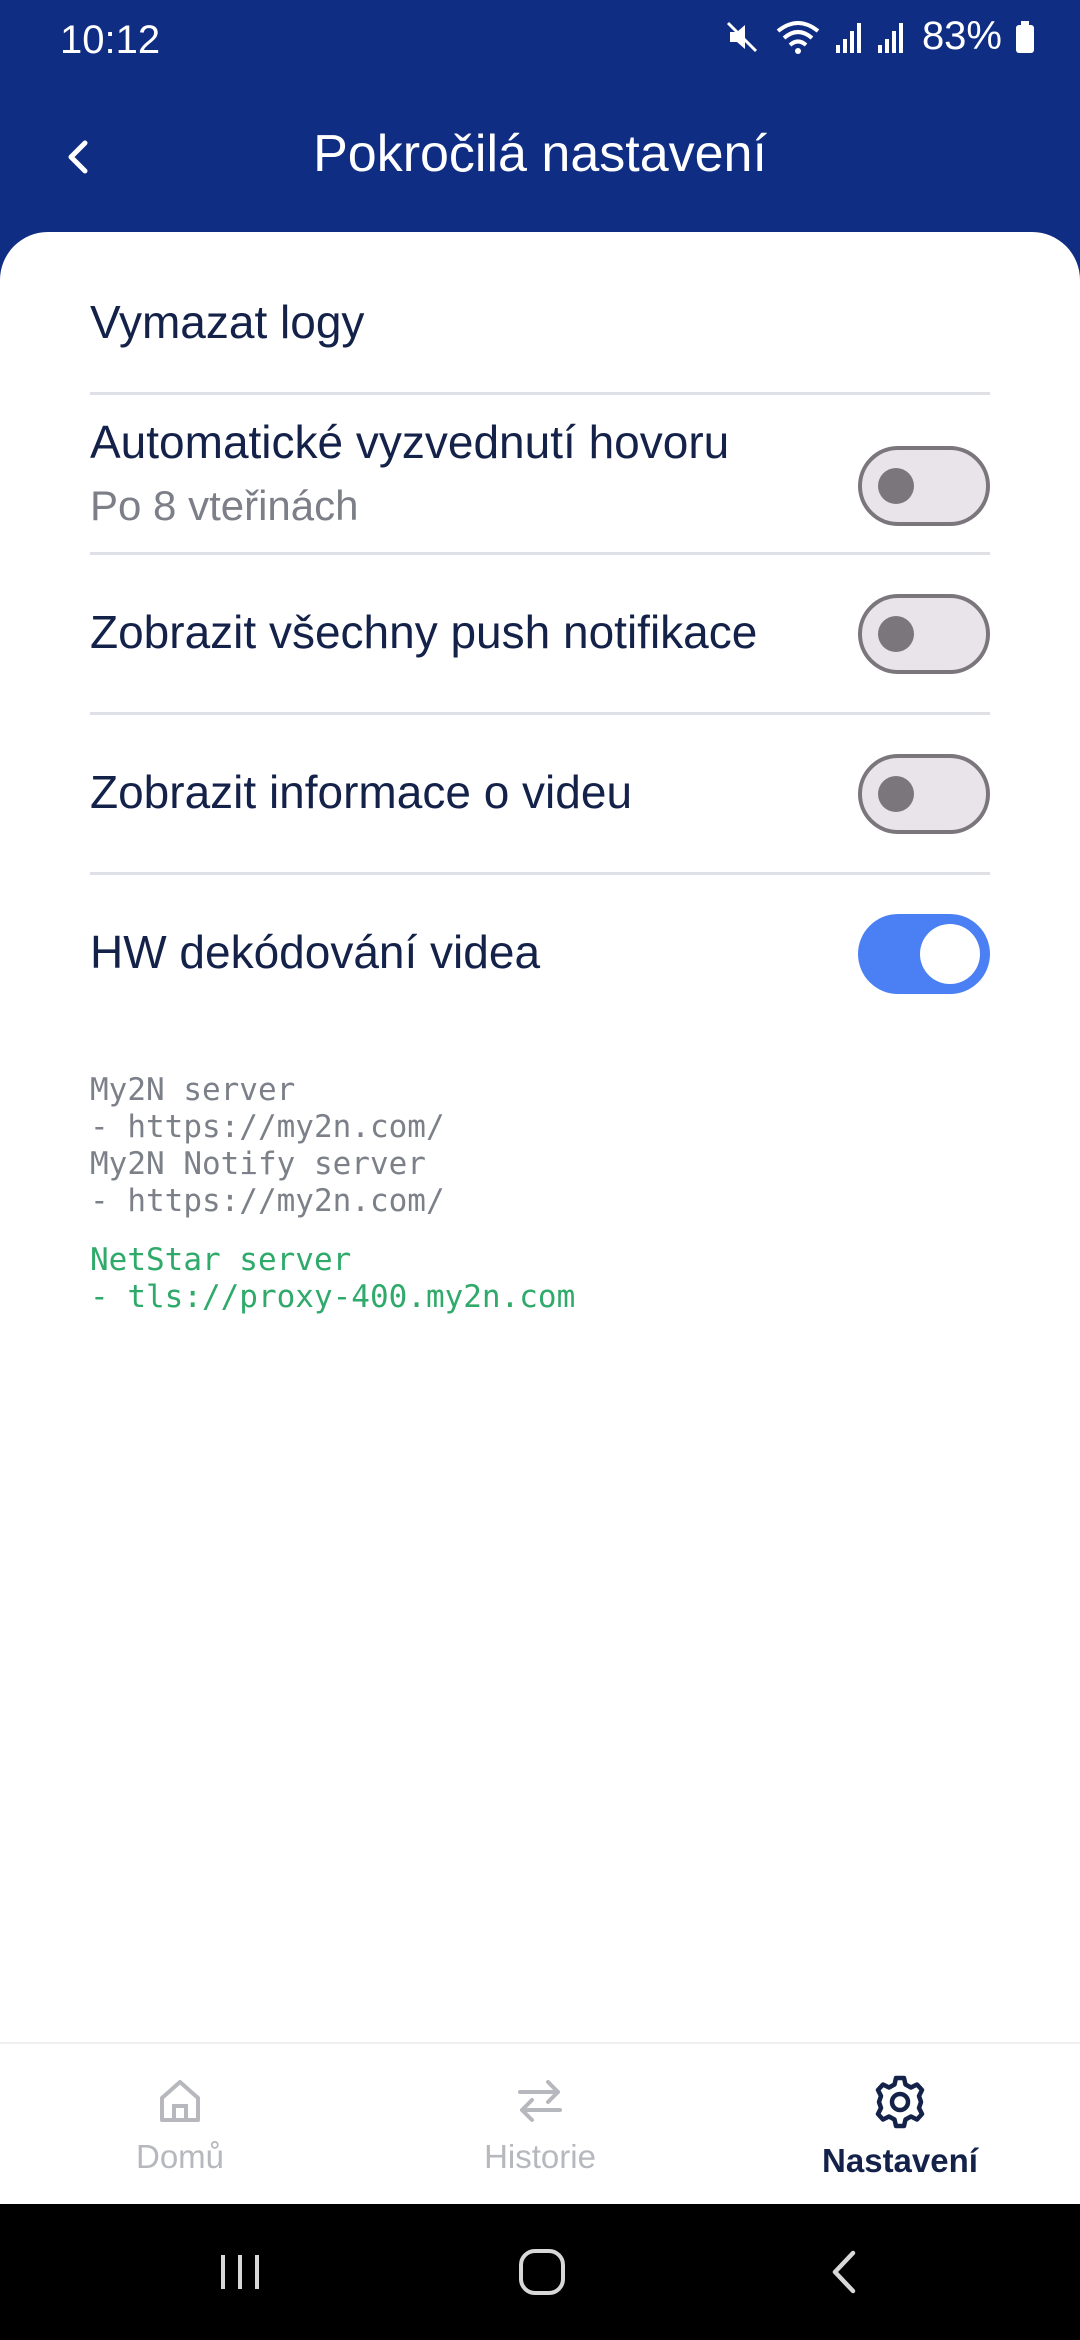 The height and width of the screenshot is (2340, 1080). I want to click on status-icons: 83%, so click(879, 36).